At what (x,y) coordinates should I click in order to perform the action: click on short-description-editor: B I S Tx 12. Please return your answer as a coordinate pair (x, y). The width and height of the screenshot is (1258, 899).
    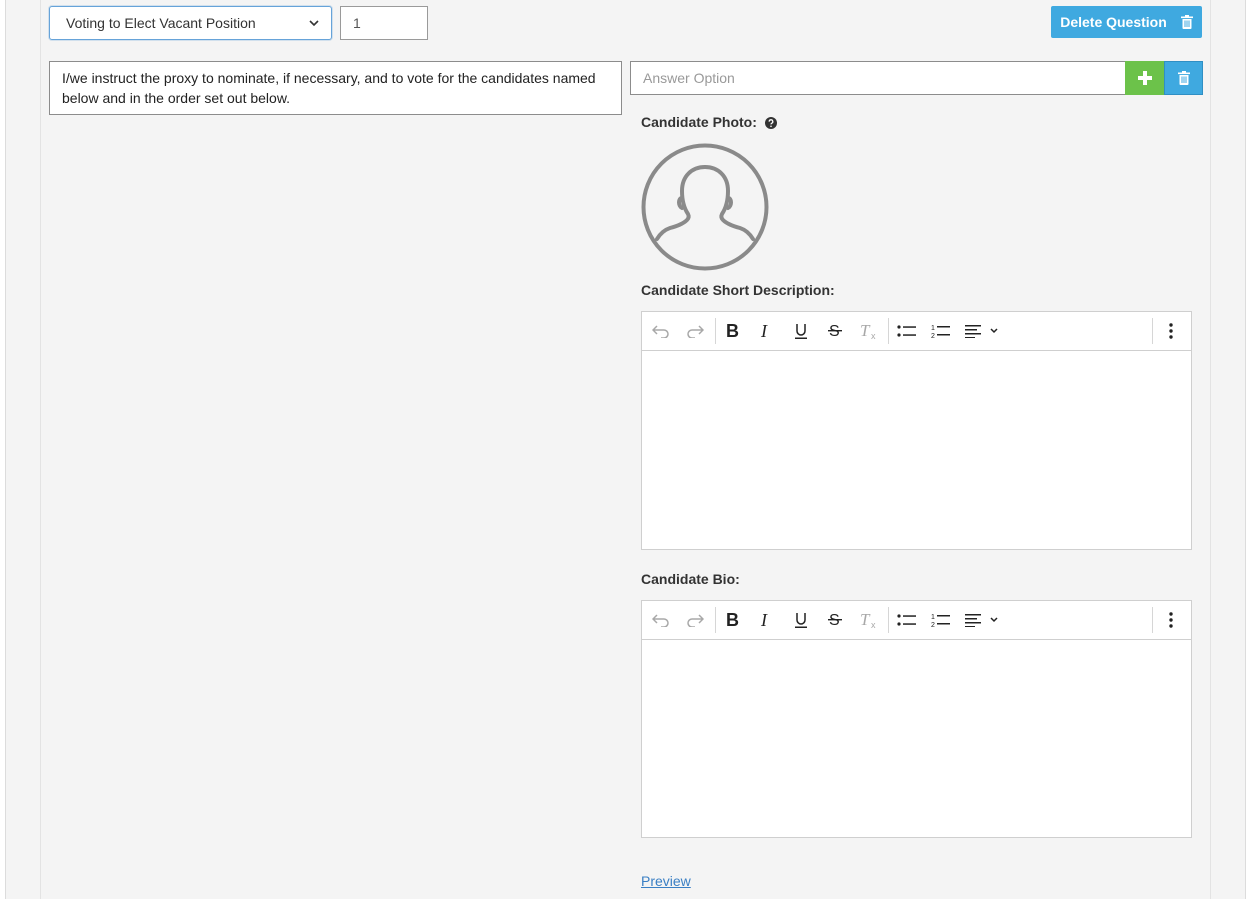
    Looking at the image, I should click on (916, 430).